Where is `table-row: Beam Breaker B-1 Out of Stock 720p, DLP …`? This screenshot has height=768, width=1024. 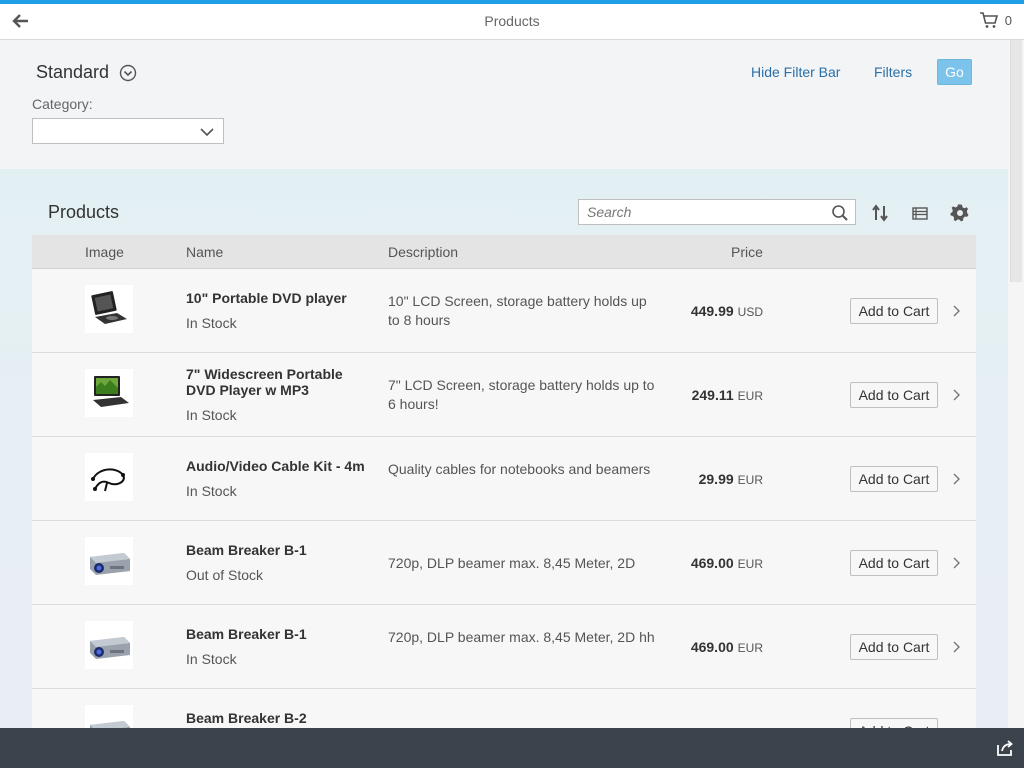
table-row: Beam Breaker B-1 Out of Stock 720p, DLP … is located at coordinates (504, 563).